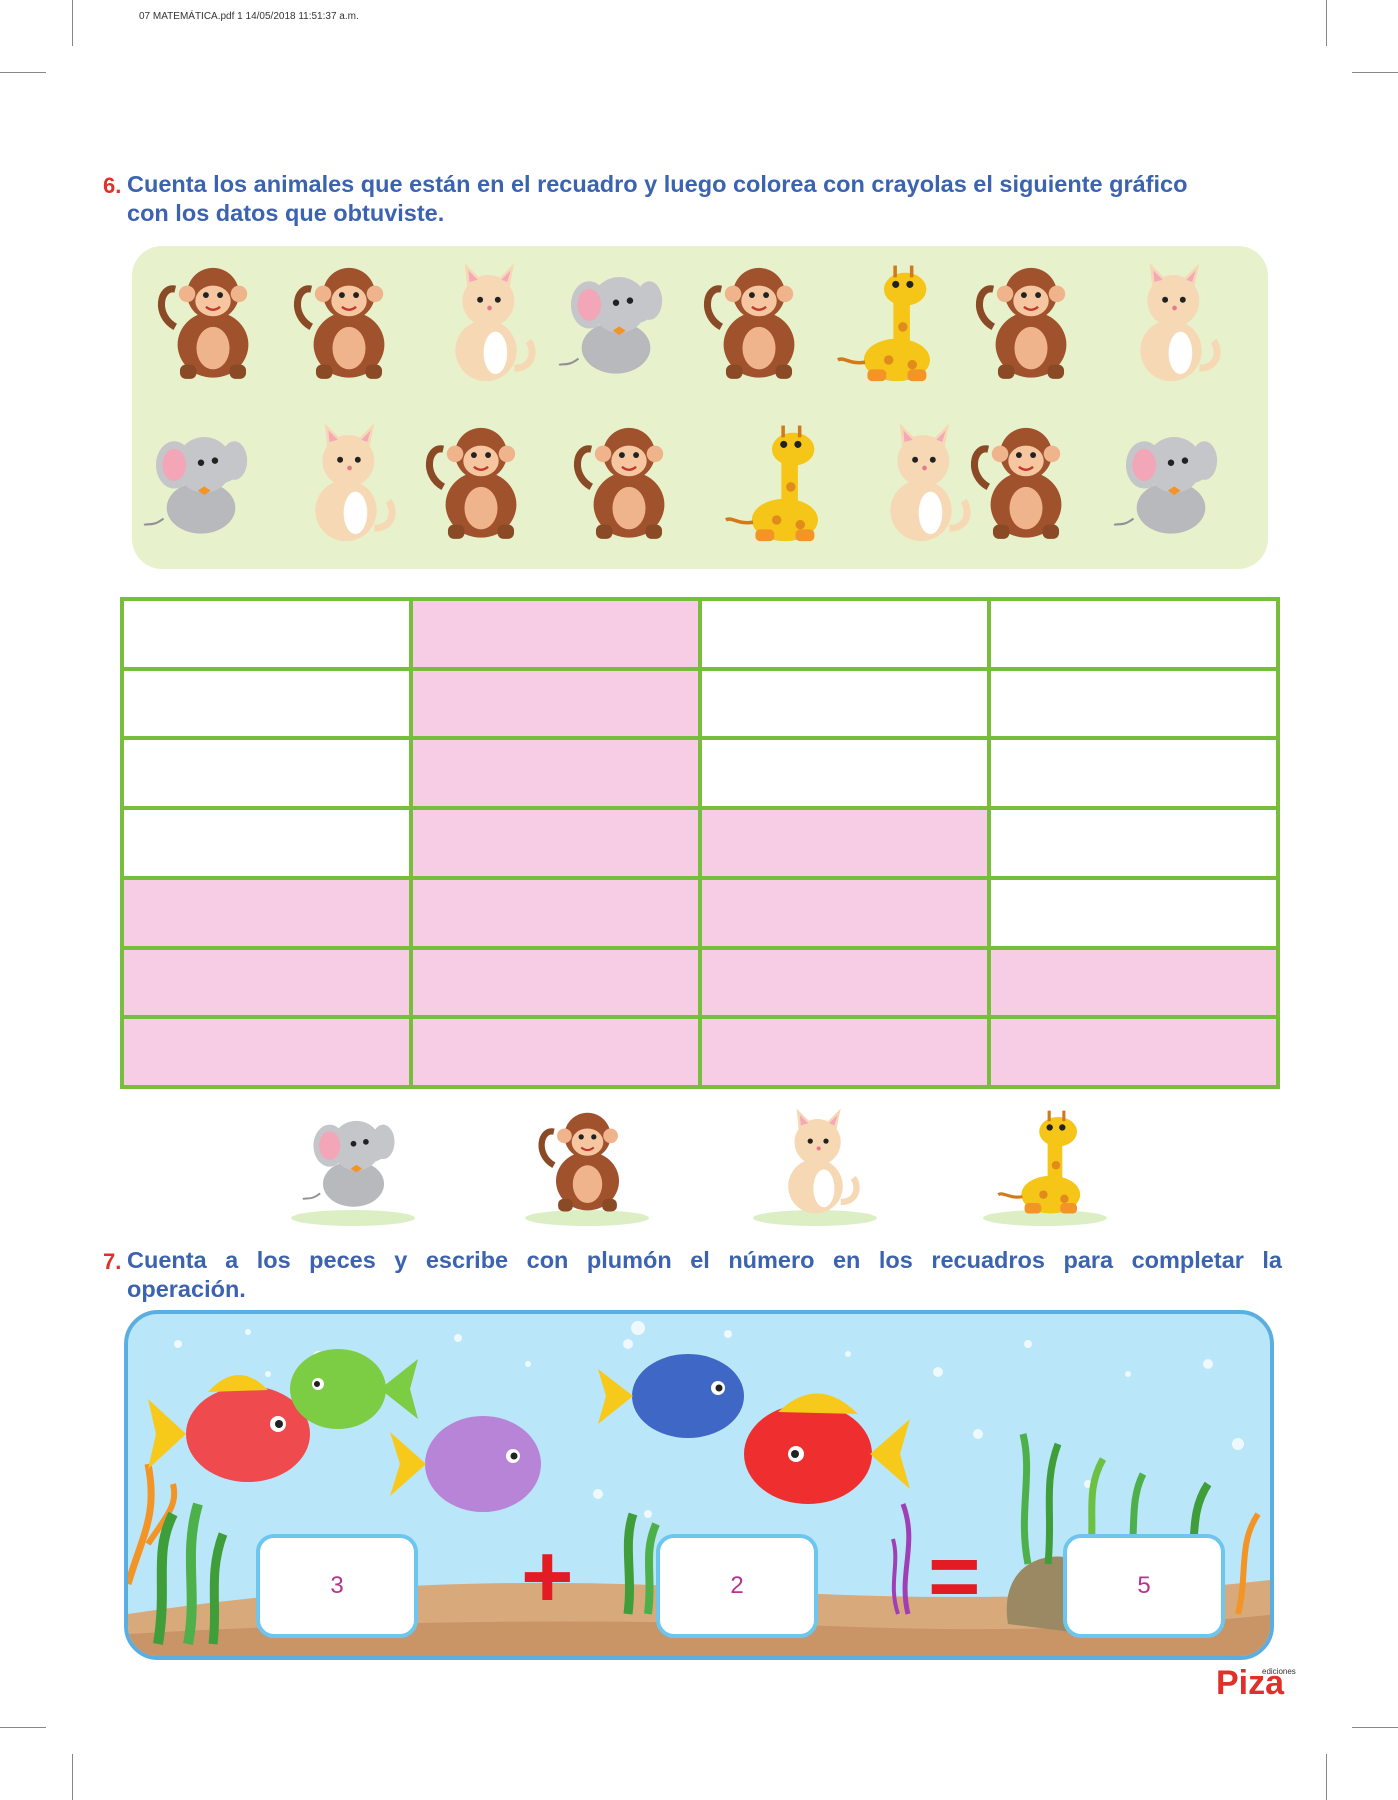 The image size is (1398, 1800). Describe the element at coordinates (465, 1464) in the screenshot. I see `purple-fish-icon` at that location.